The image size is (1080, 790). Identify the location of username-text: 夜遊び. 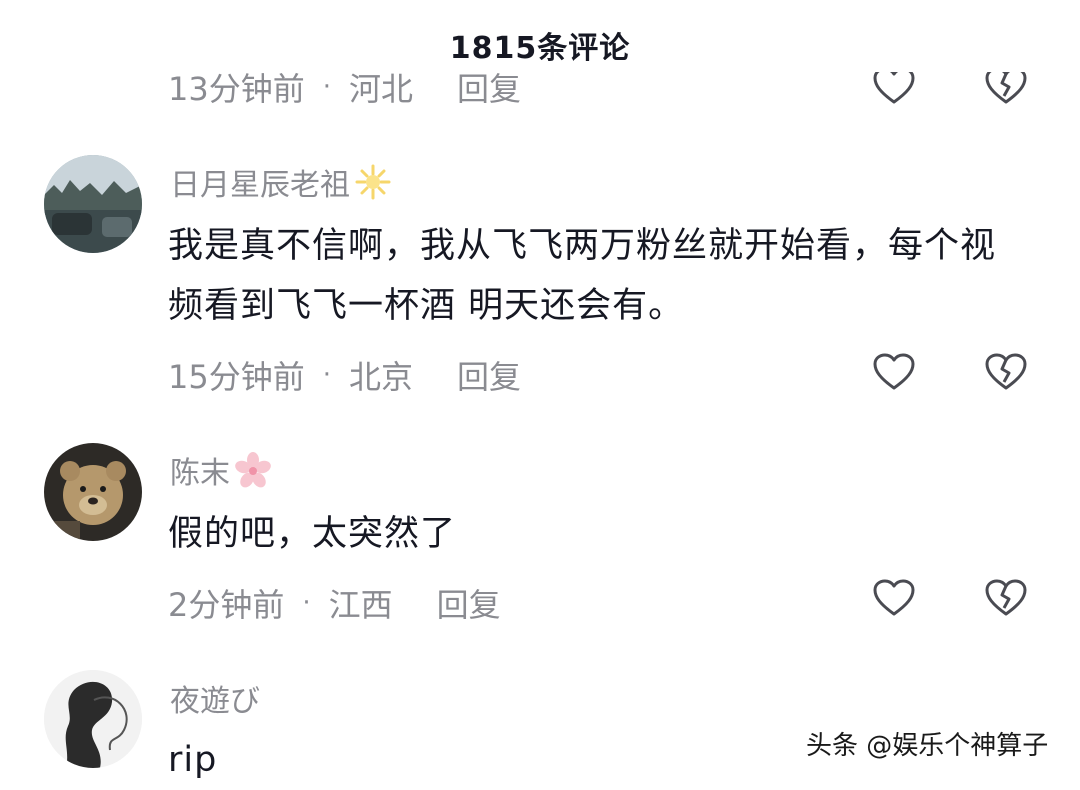
(215, 701).